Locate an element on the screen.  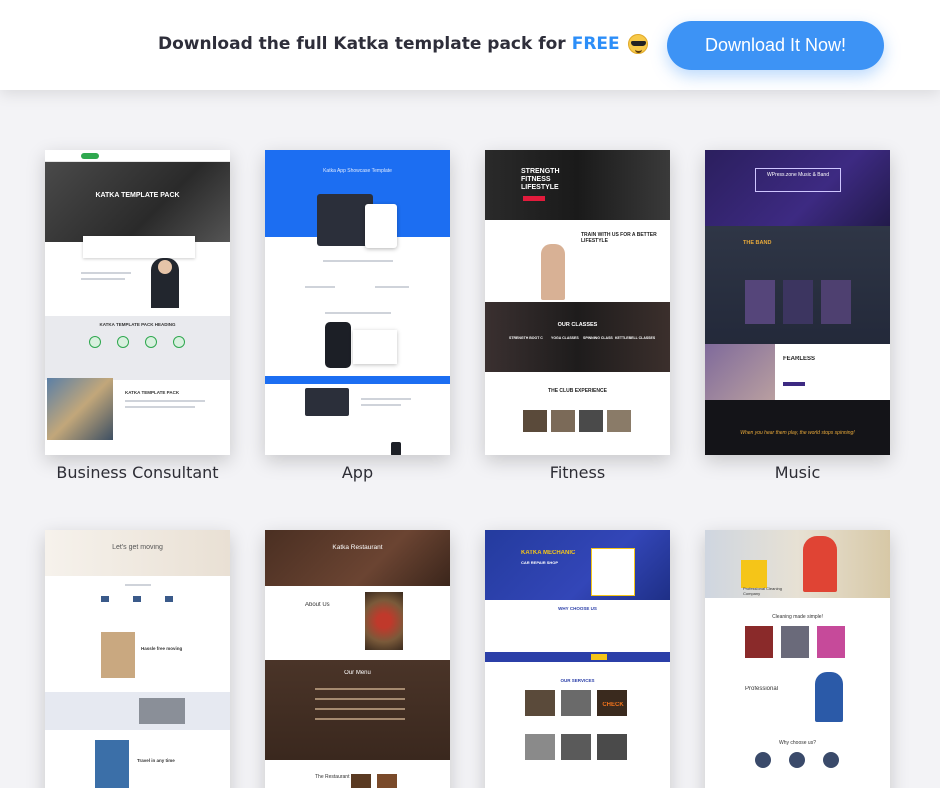
preview-services-title: OUR SERVICES is located at coordinates (577, 680).